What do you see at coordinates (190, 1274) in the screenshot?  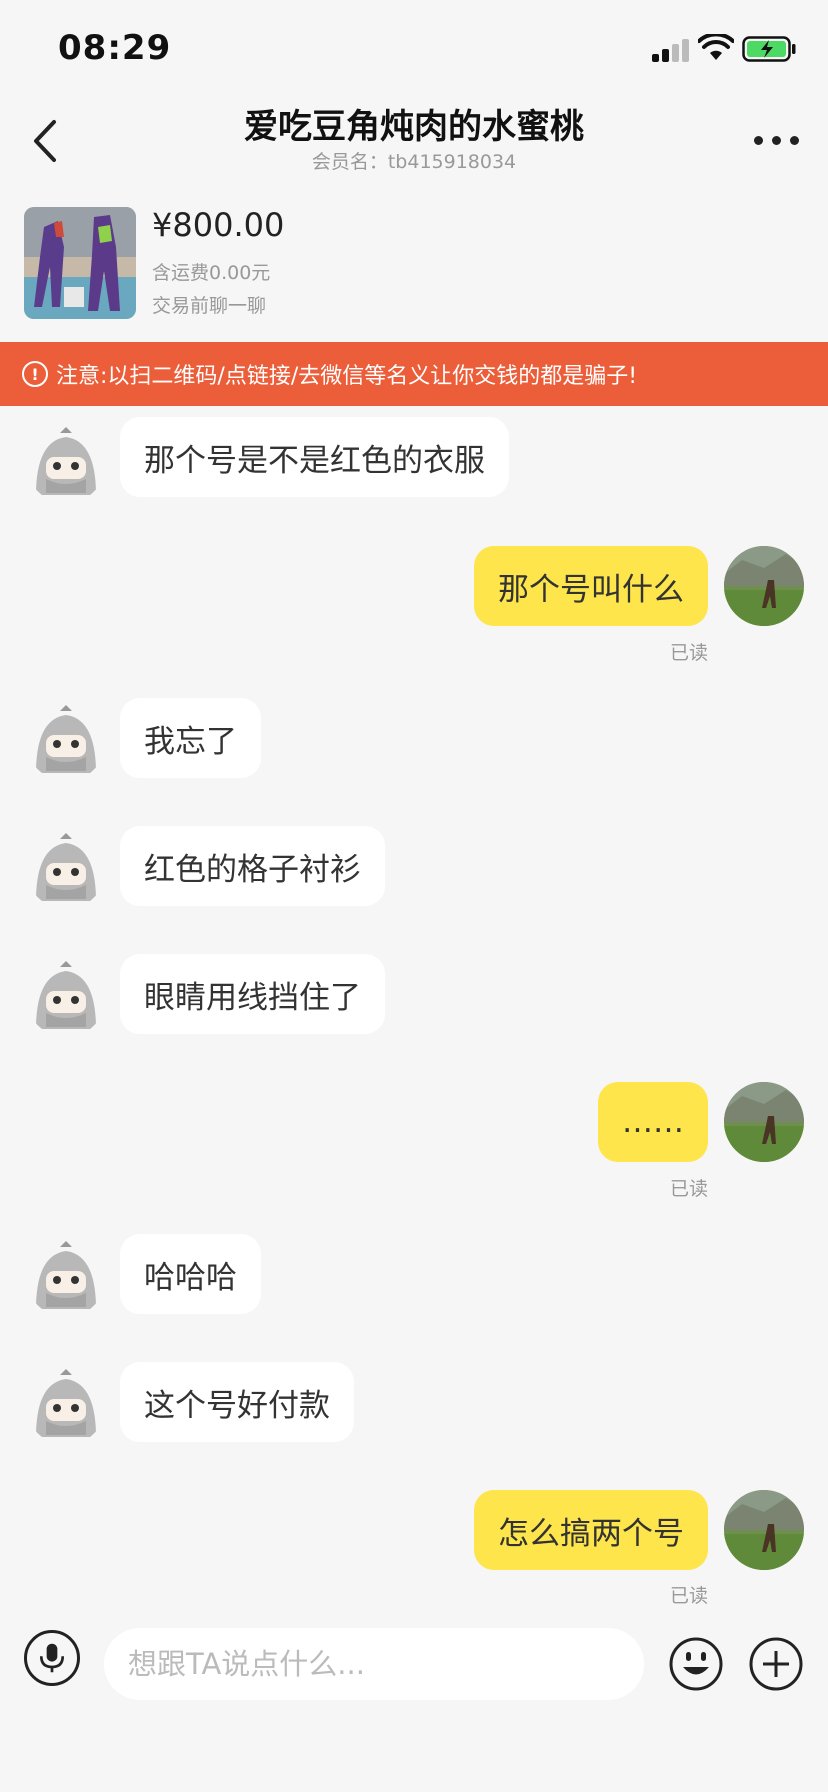 I see `message-bubble: 哈哈哈` at bounding box center [190, 1274].